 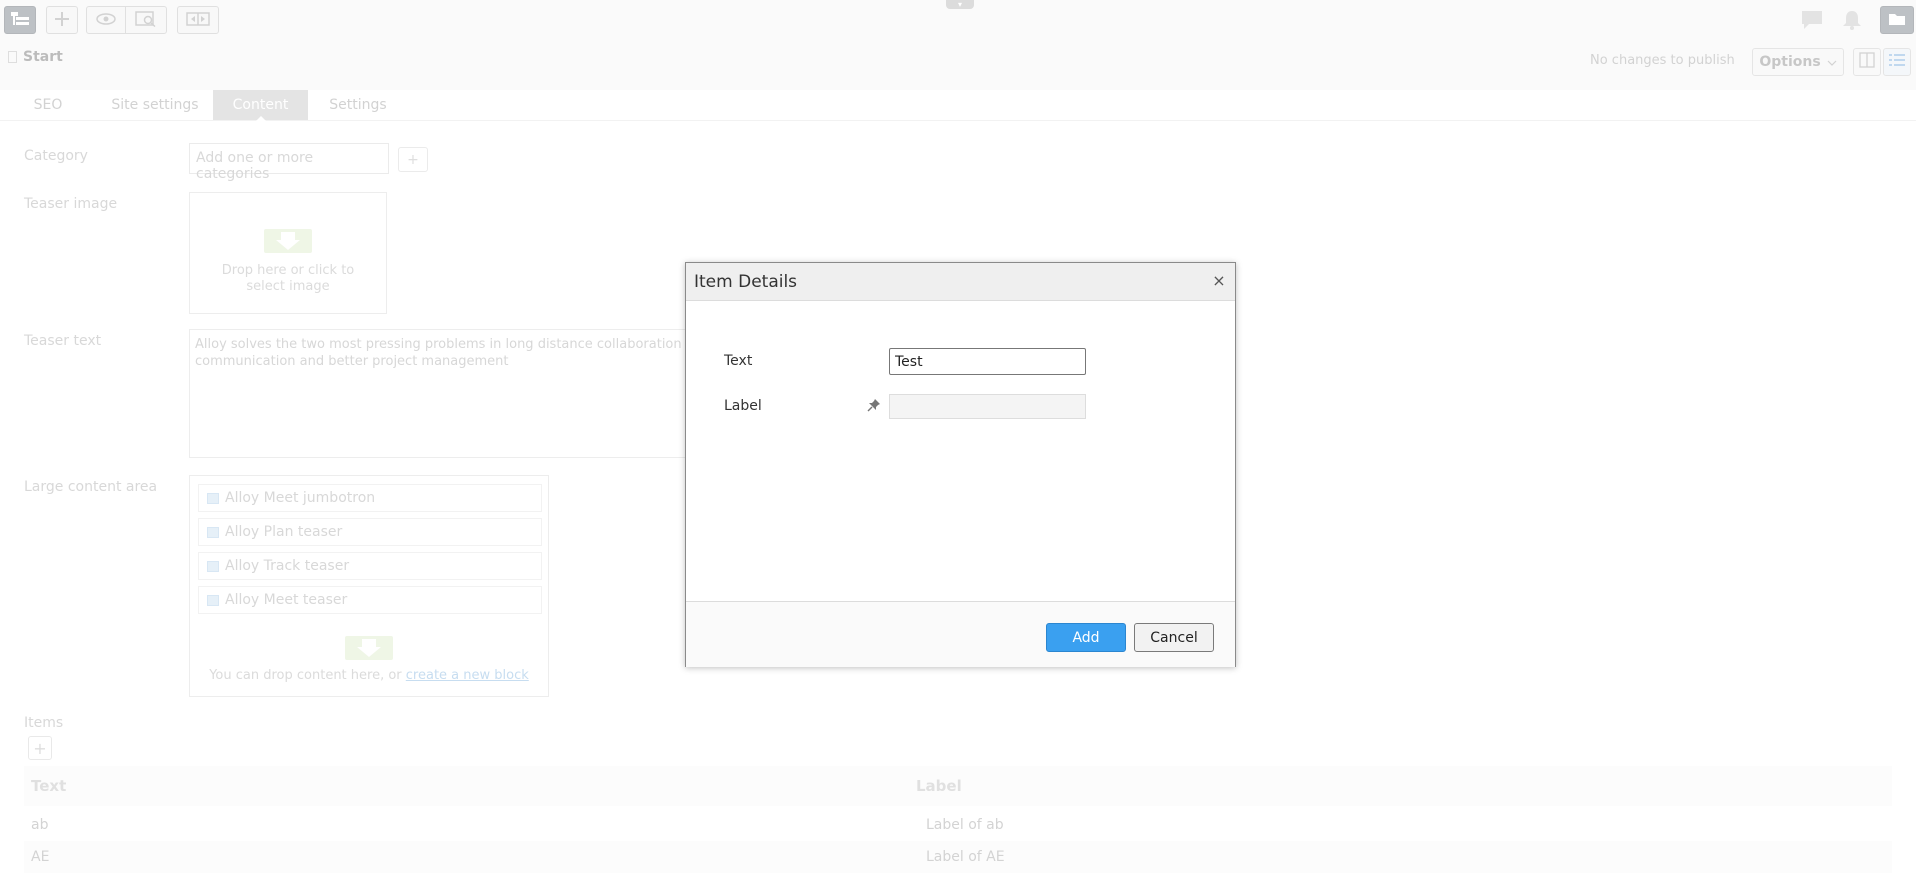 I want to click on dialog-footer: Add Cancel, so click(x=960, y=634).